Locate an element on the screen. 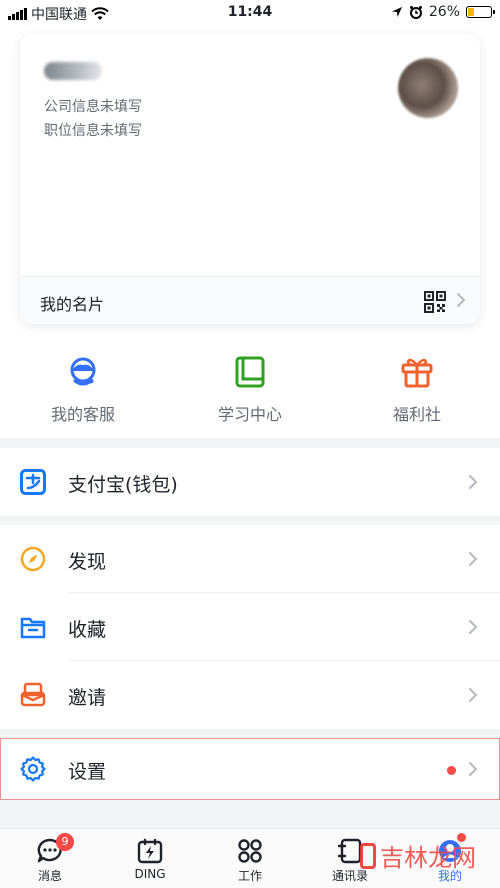 This screenshot has width=500, height=888. unread-badge: 9 is located at coordinates (65, 842).